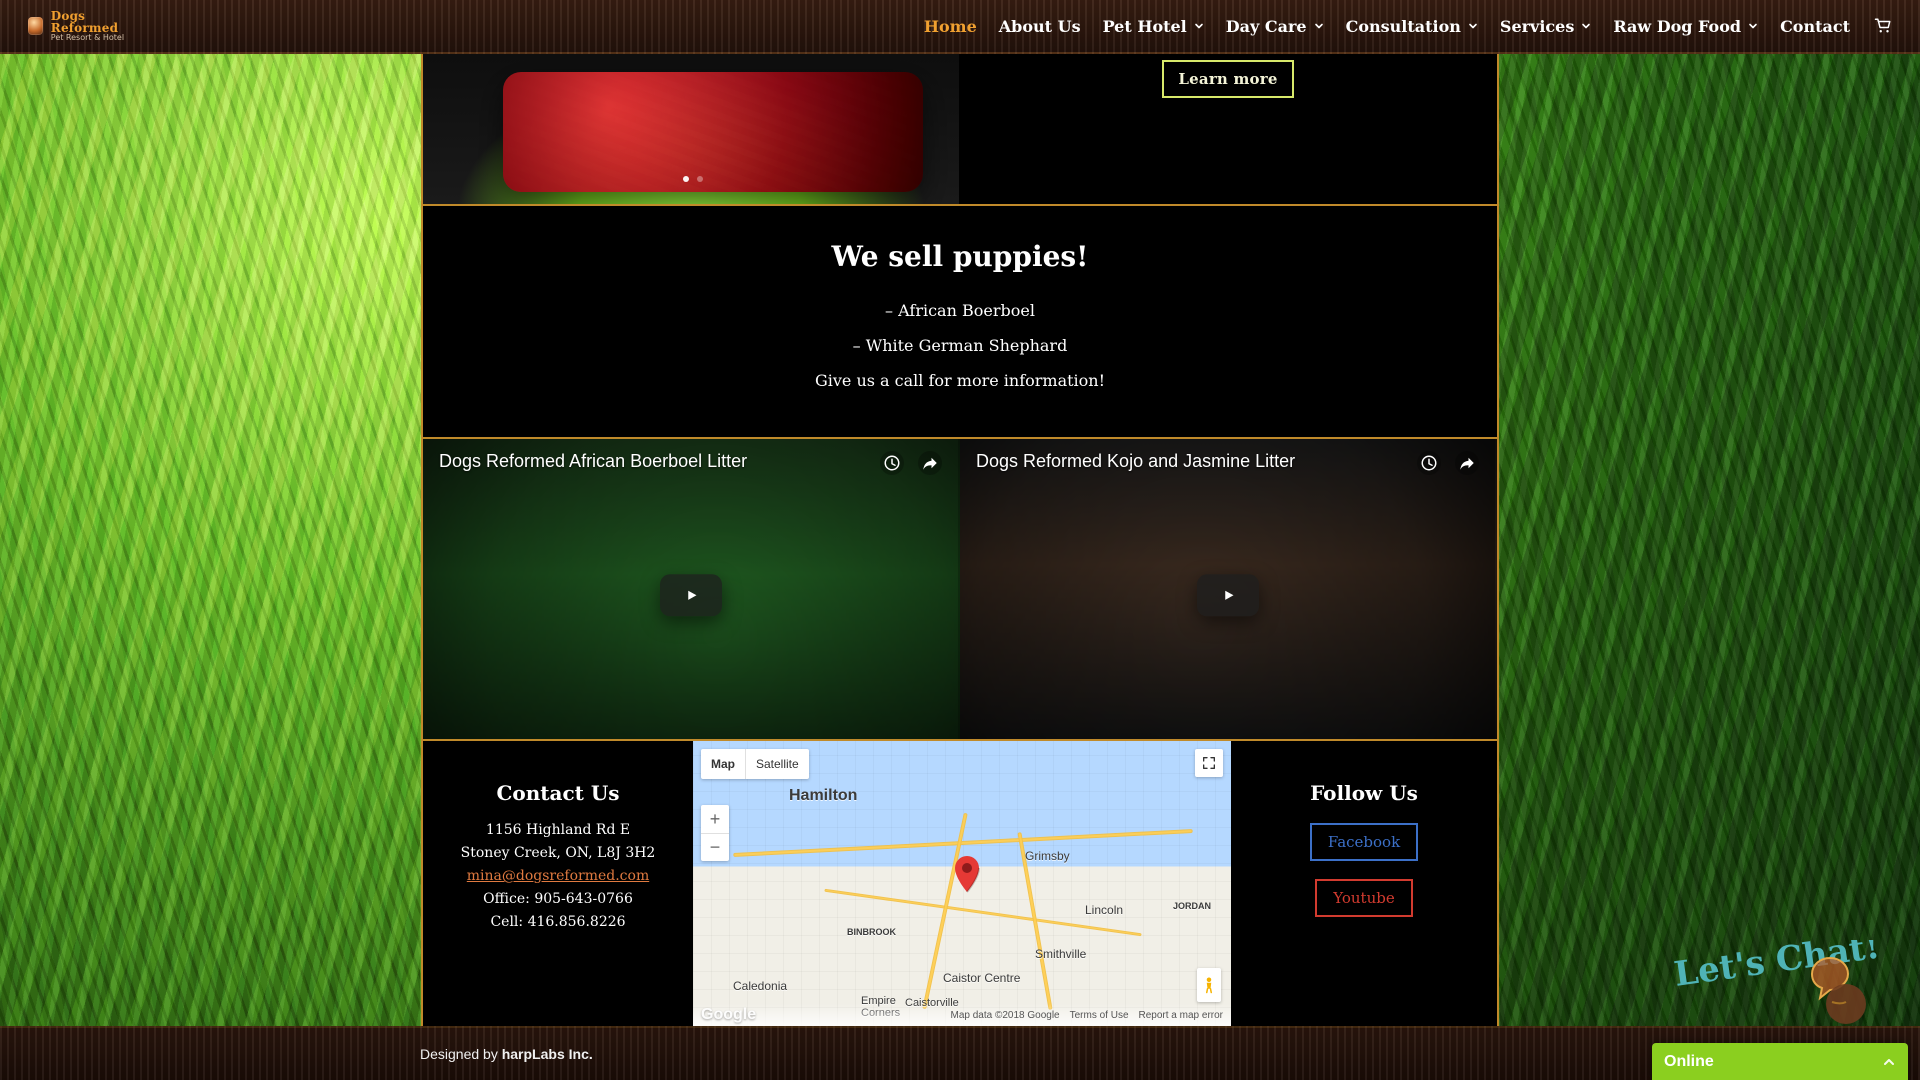 The image size is (1920, 1080). What do you see at coordinates (1266, 26) in the screenshot?
I see `nav-day-care-label: Day Care` at bounding box center [1266, 26].